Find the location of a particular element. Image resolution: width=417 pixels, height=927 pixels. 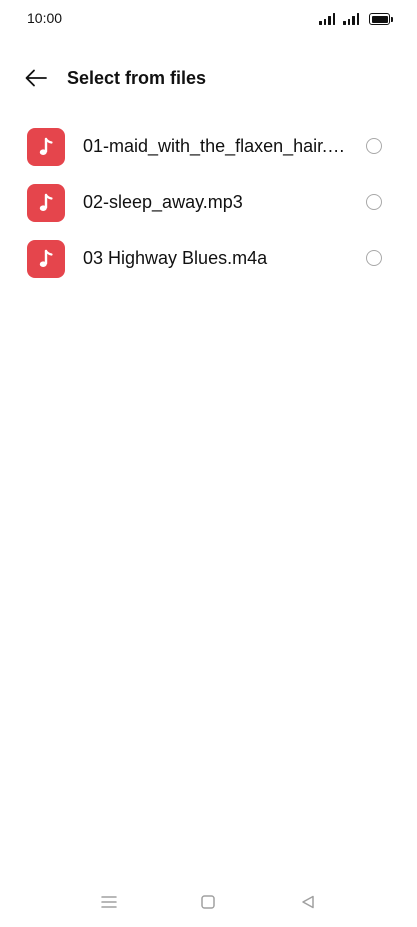

back-nav-button is located at coordinates (308, 902).